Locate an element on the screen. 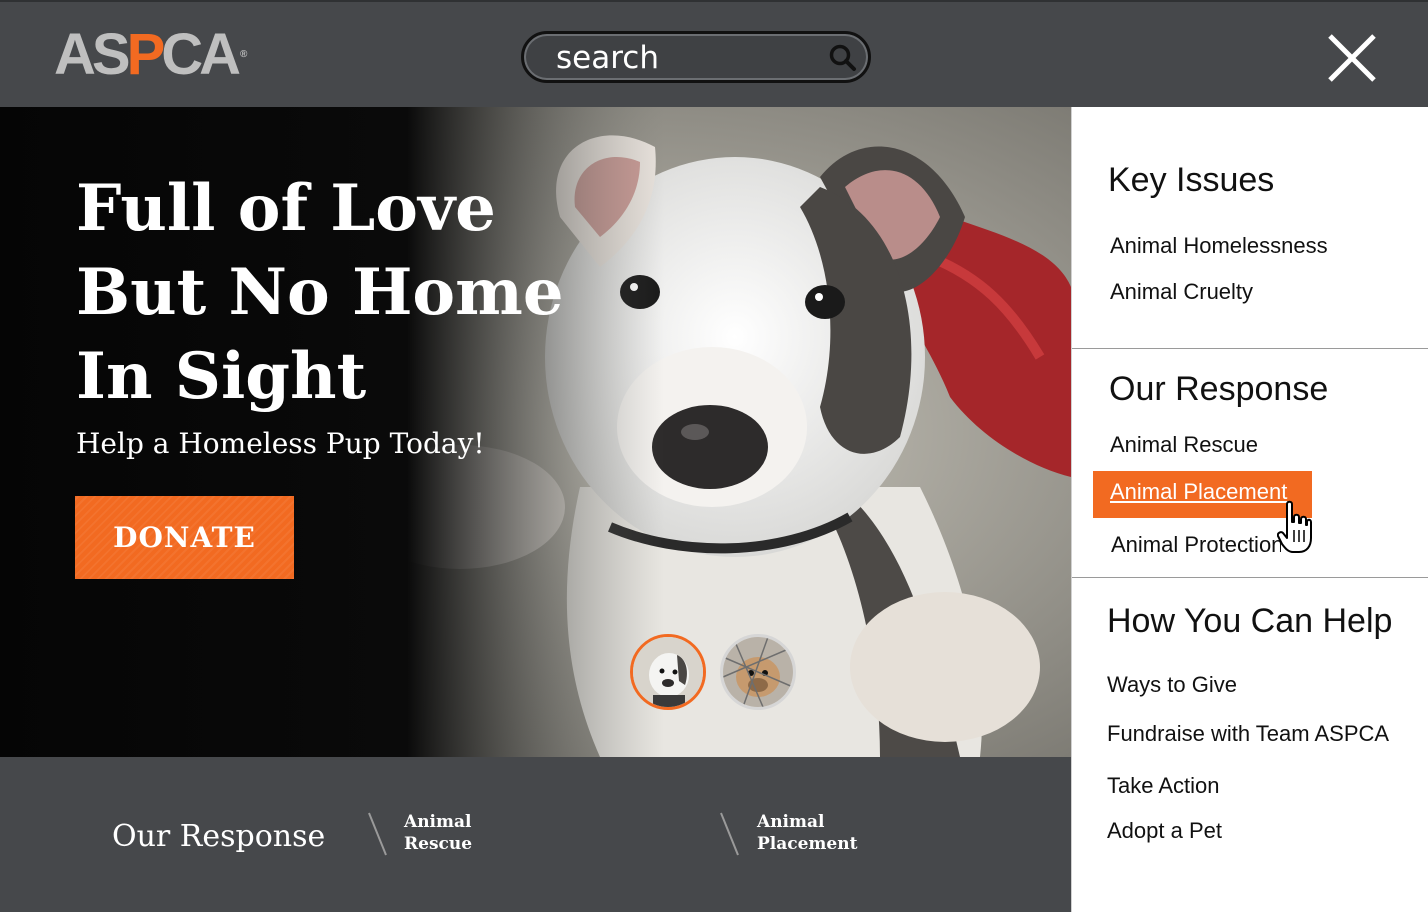  carousel-thumb-puppy-icon is located at coordinates (758, 672).